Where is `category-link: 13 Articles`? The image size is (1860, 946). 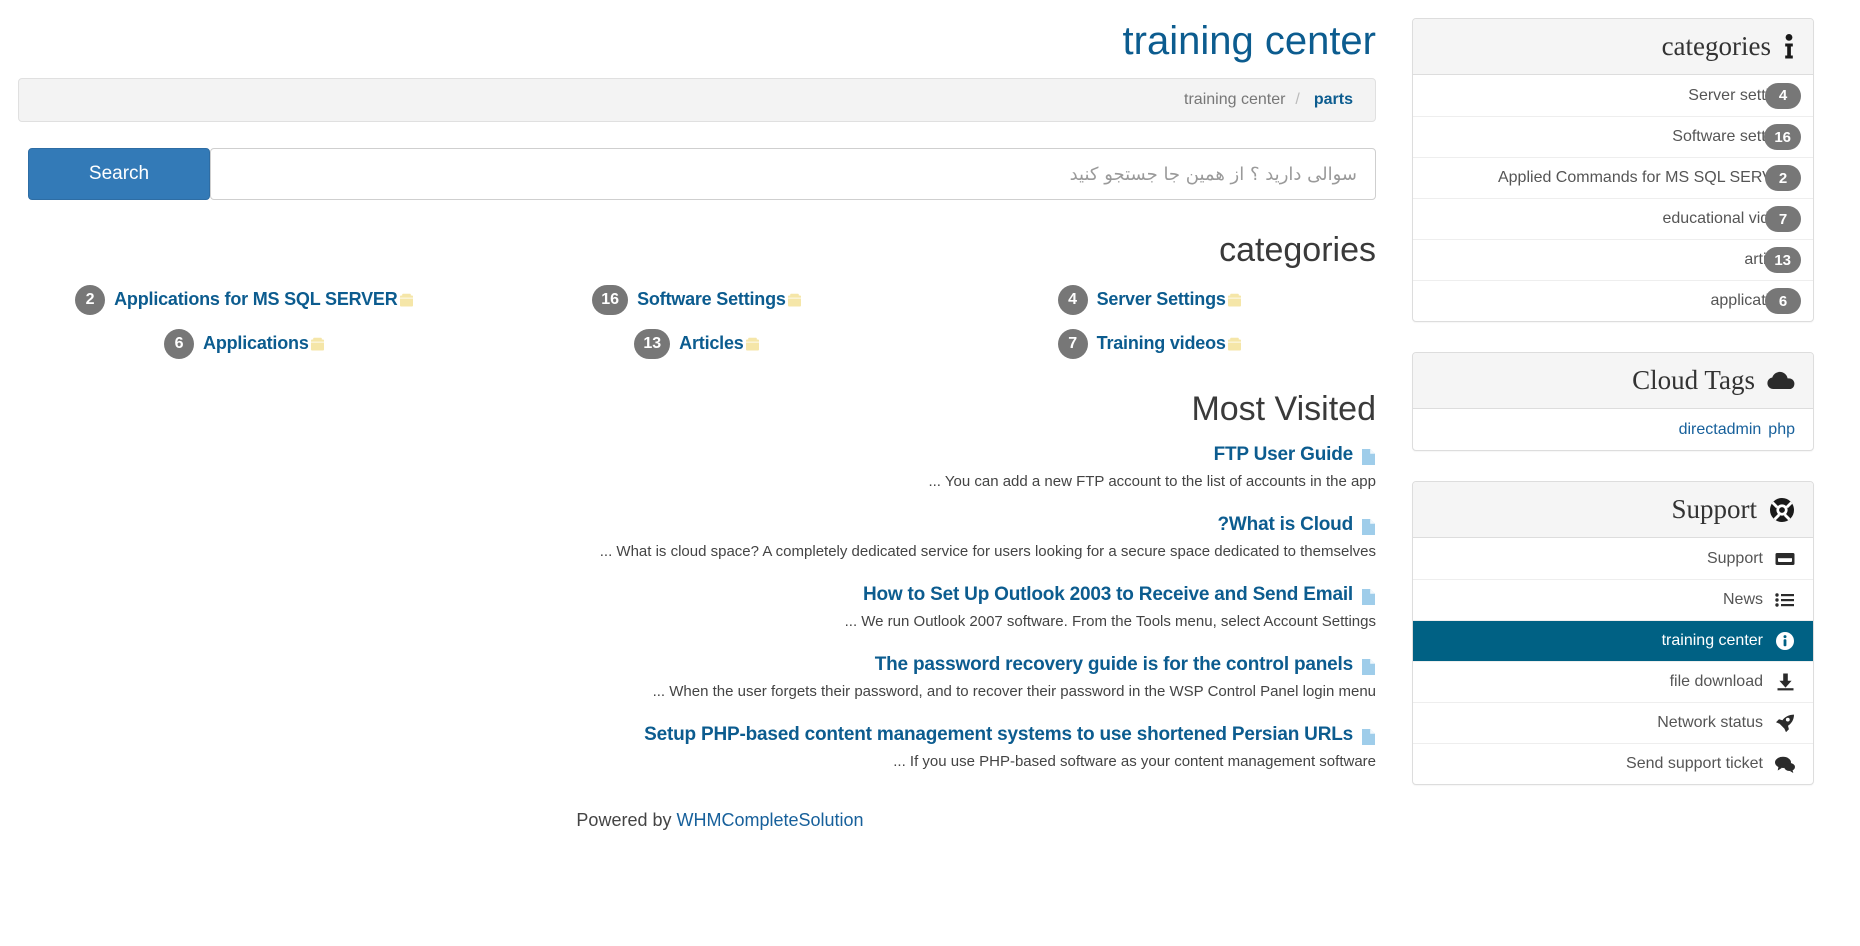
category-link: 13 Articles is located at coordinates (697, 343).